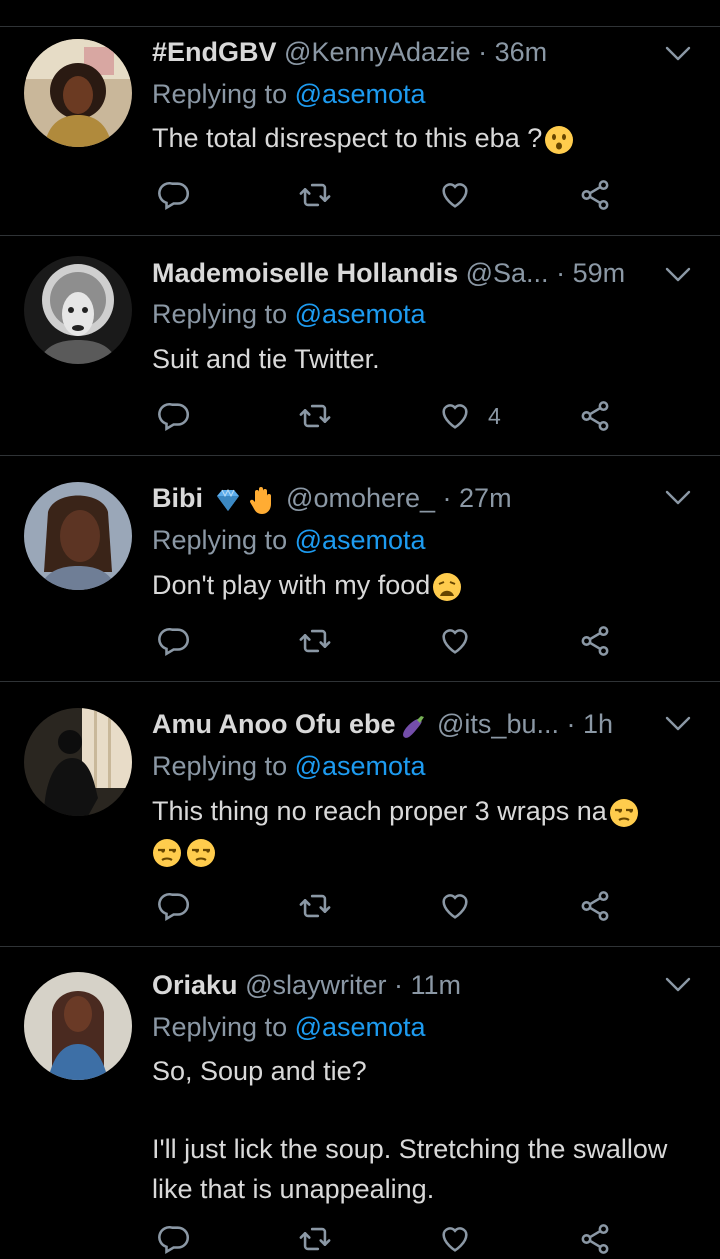 The height and width of the screenshot is (1259, 720). Describe the element at coordinates (416, 831) in the screenshot. I see `tweet-text: This thing no reach proper 3 wraps na` at that location.